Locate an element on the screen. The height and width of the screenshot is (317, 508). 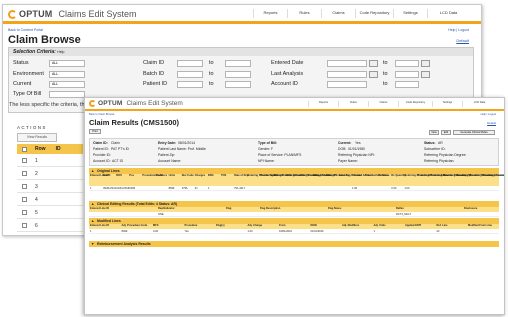
print-button: Print is located at coordinates (95, 131).